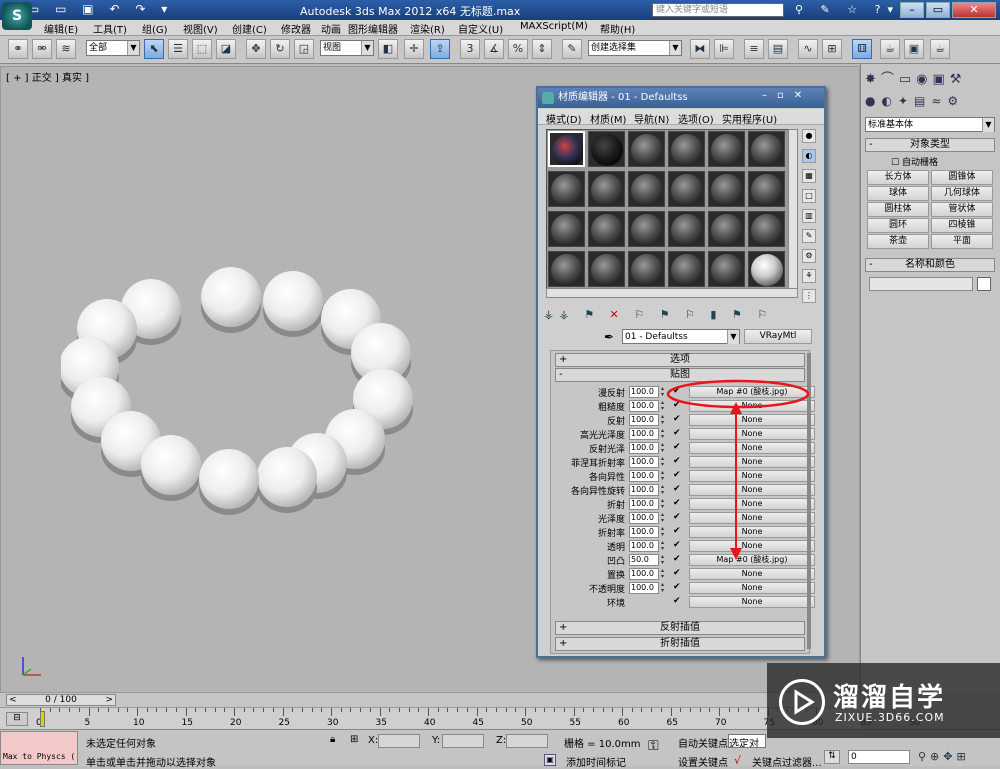  I want to click on autogrid-checkbox: ☐ 自动栅格, so click(914, 161).